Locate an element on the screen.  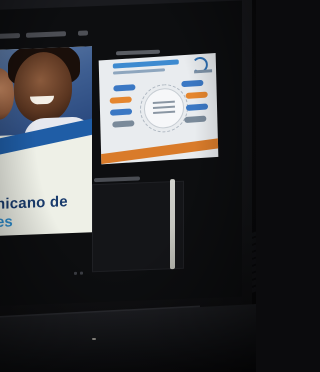
next-slide-thumbnail is located at coordinates (158, 108).